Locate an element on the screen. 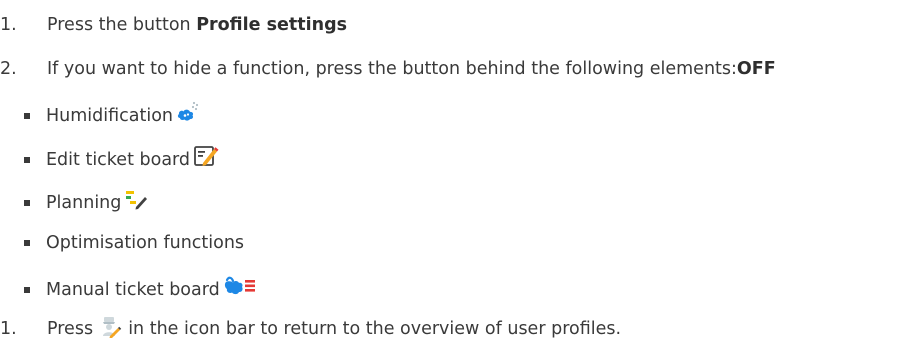 The height and width of the screenshot is (350, 906). list-item-label: Manual ticket board is located at coordinates (133, 289).